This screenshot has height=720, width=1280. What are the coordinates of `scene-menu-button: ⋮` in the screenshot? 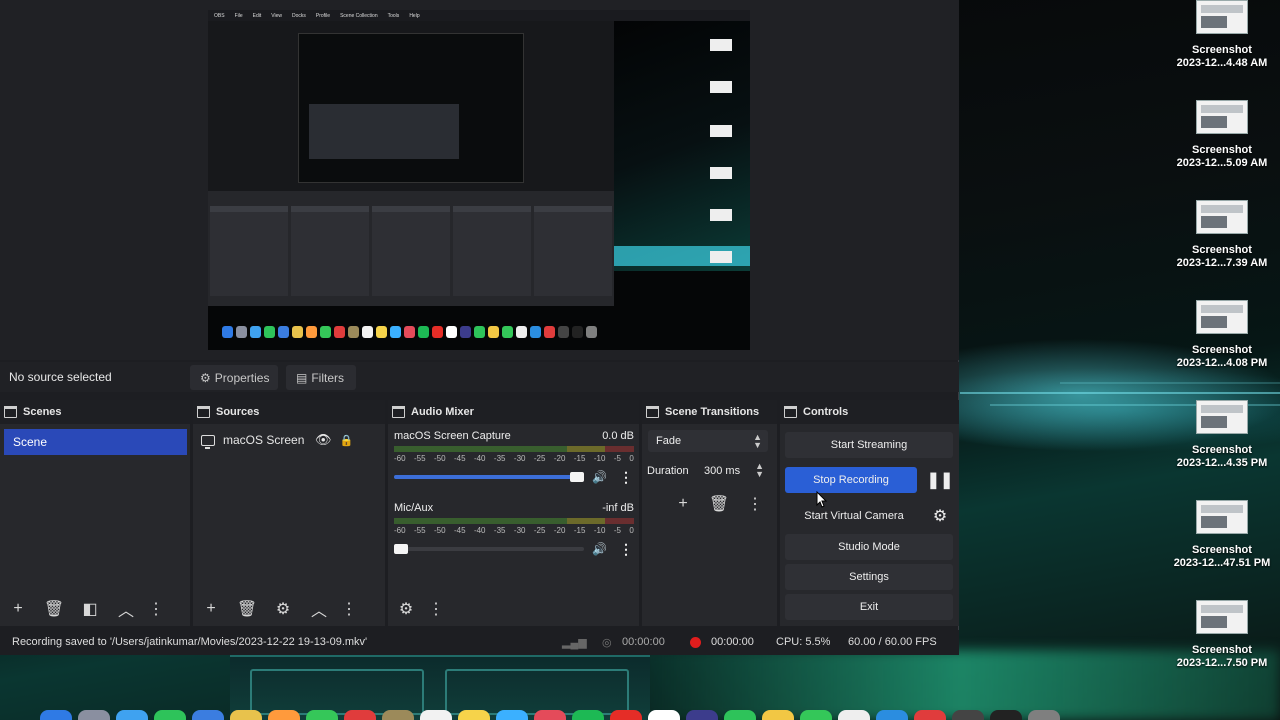 It's located at (156, 609).